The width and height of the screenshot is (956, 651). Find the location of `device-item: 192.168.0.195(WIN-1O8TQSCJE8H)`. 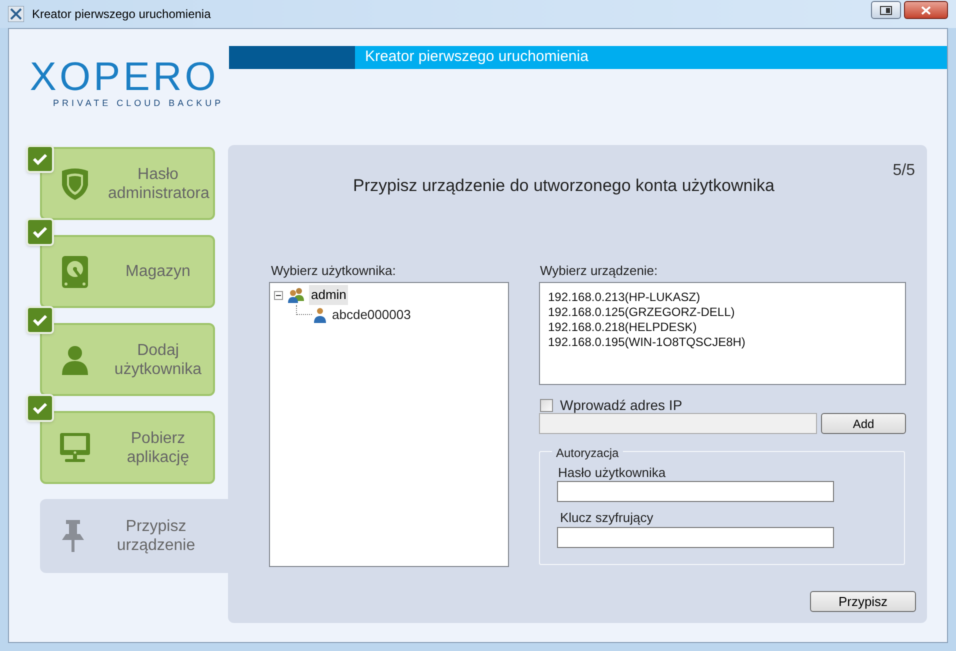

device-item: 192.168.0.195(WIN-1O8TQSCJE8H) is located at coordinates (647, 342).